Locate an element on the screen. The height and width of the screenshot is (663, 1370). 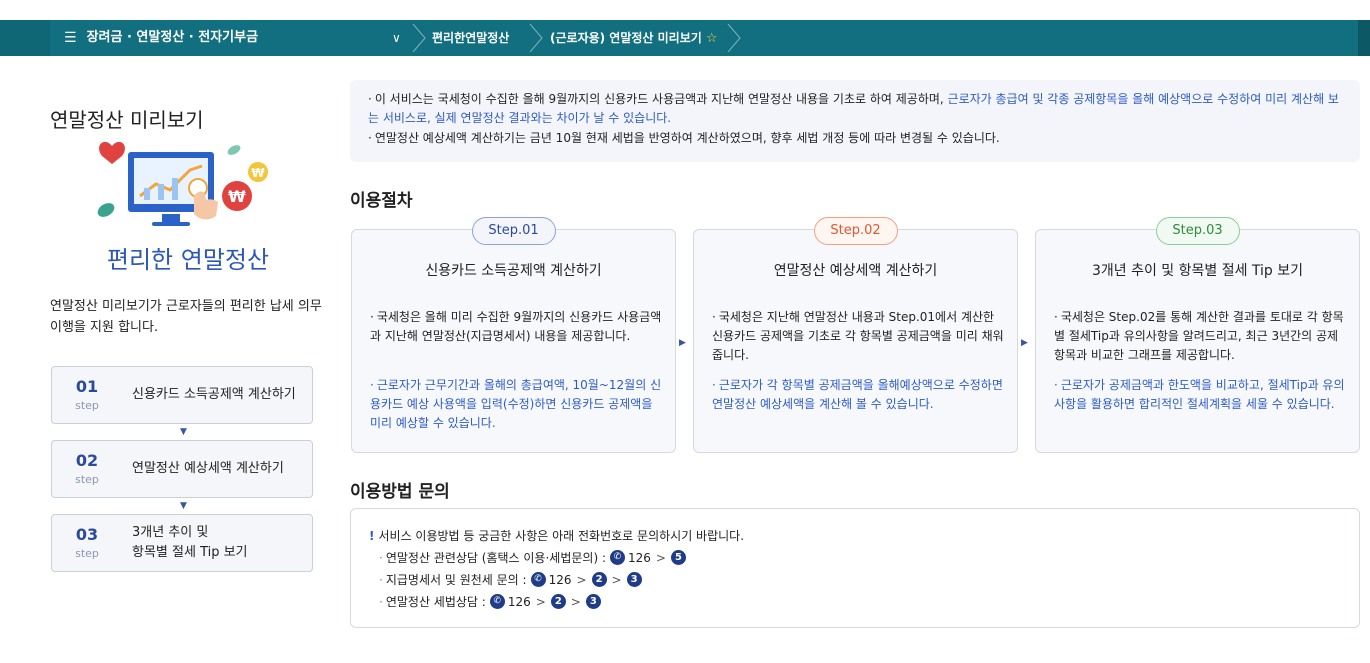
sidebar-step-02: 02 step 연말정산 예상세액 계산하기 is located at coordinates (182, 469).